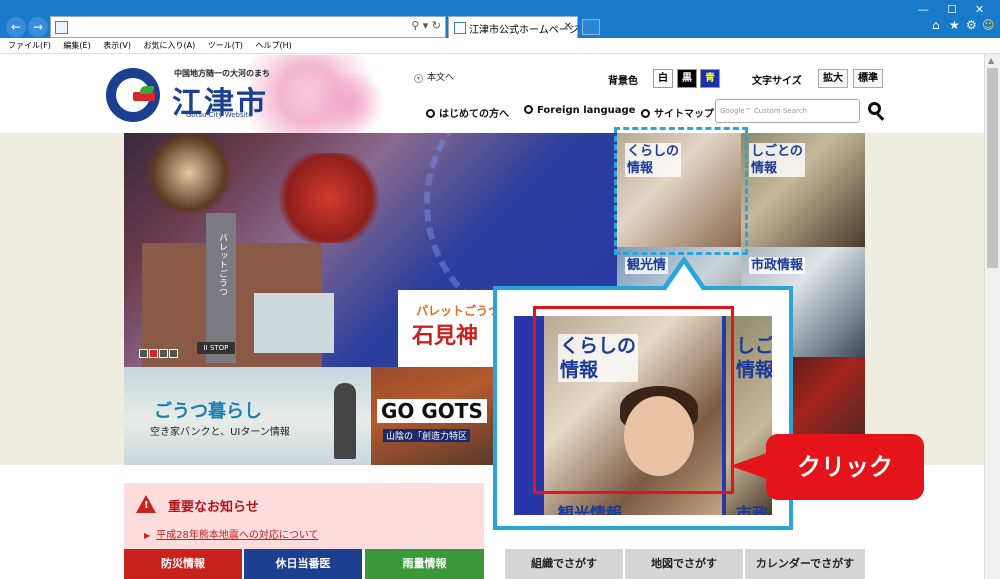 This screenshot has width=1000, height=579. What do you see at coordinates (424, 564) in the screenshot?
I see `rainfall-info-button: 雨量情報` at bounding box center [424, 564].